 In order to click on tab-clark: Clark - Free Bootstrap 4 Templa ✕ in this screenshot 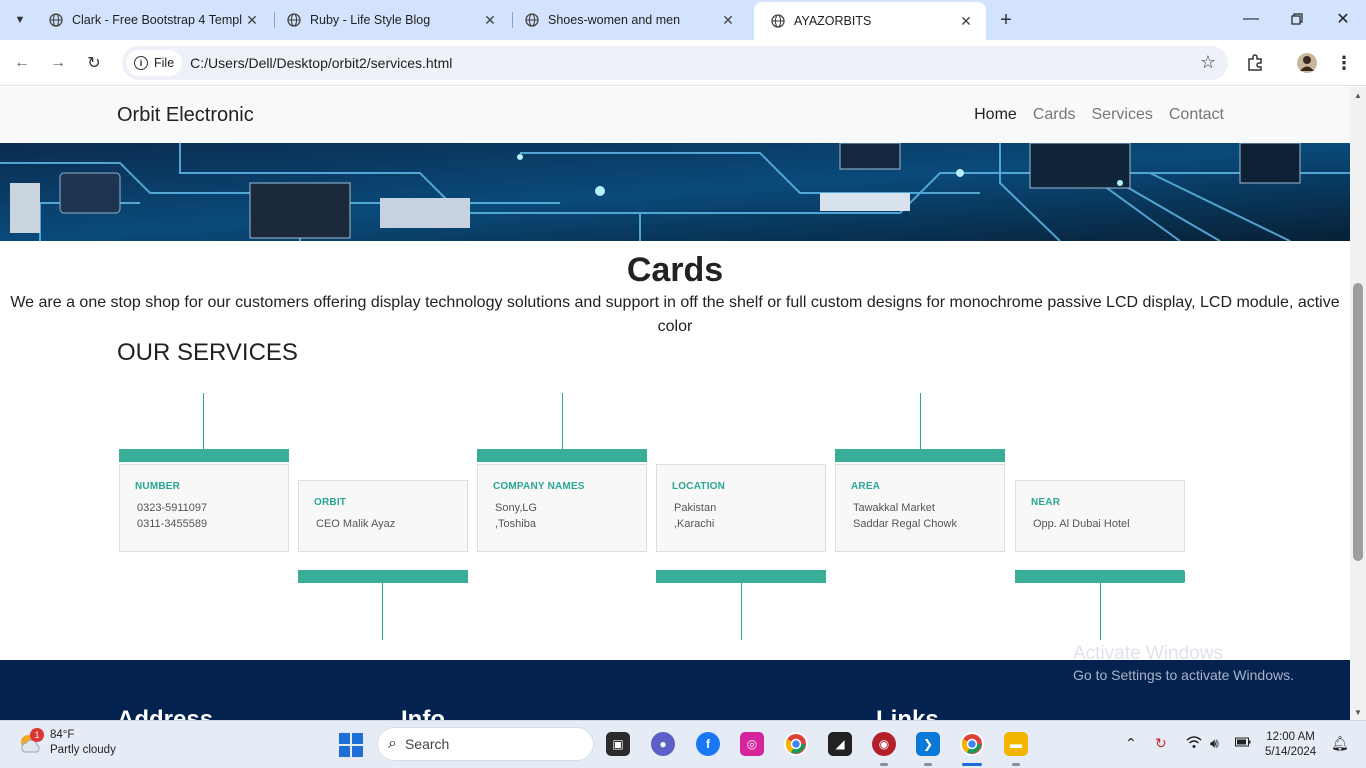, I will do `click(152, 20)`.